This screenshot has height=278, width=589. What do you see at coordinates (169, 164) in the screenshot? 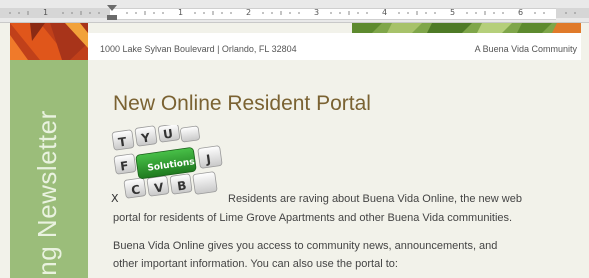
I see `keyboard-image: T Y U F J C V B Solutions X` at bounding box center [169, 164].